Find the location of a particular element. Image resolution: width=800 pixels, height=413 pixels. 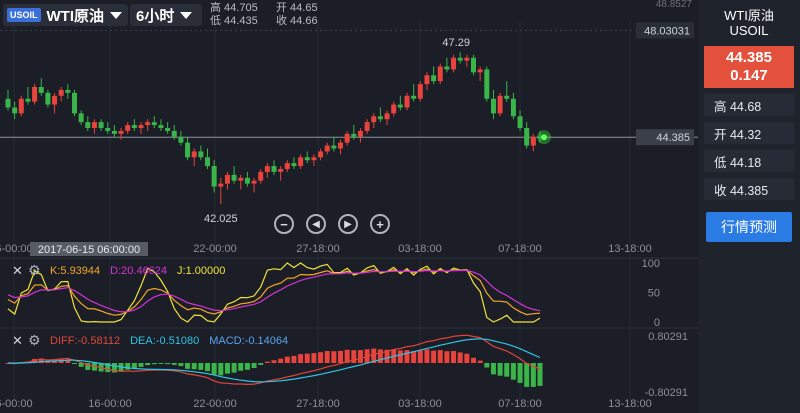

skip-back-icon: ◀ is located at coordinates (316, 224).